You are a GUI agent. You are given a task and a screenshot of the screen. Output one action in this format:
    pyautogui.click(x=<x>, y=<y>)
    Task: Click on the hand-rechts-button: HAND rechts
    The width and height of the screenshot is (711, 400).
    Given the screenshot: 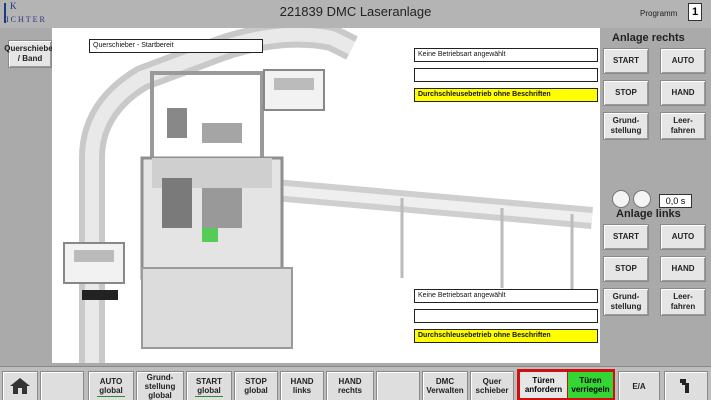 What is the action you would take?
    pyautogui.click(x=350, y=385)
    